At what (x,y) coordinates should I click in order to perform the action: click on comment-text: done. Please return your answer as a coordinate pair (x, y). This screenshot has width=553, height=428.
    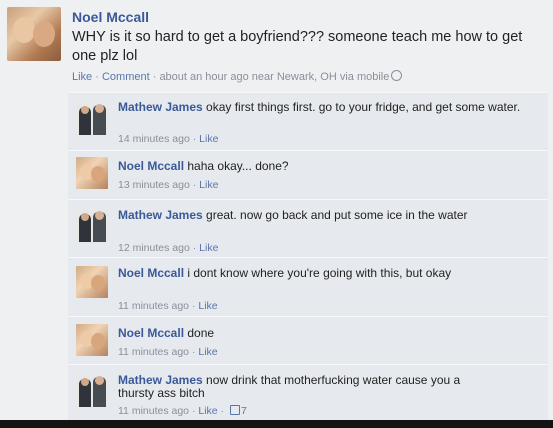
    Looking at the image, I should click on (199, 333).